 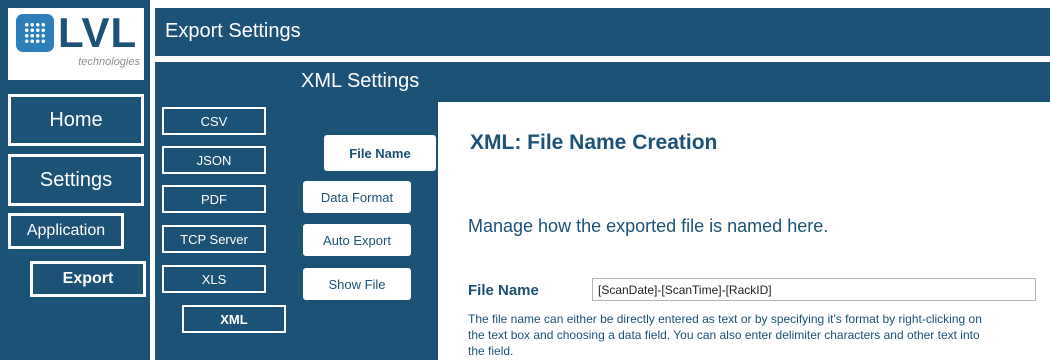 I want to click on logo-subtitle: technologies, so click(x=109, y=62).